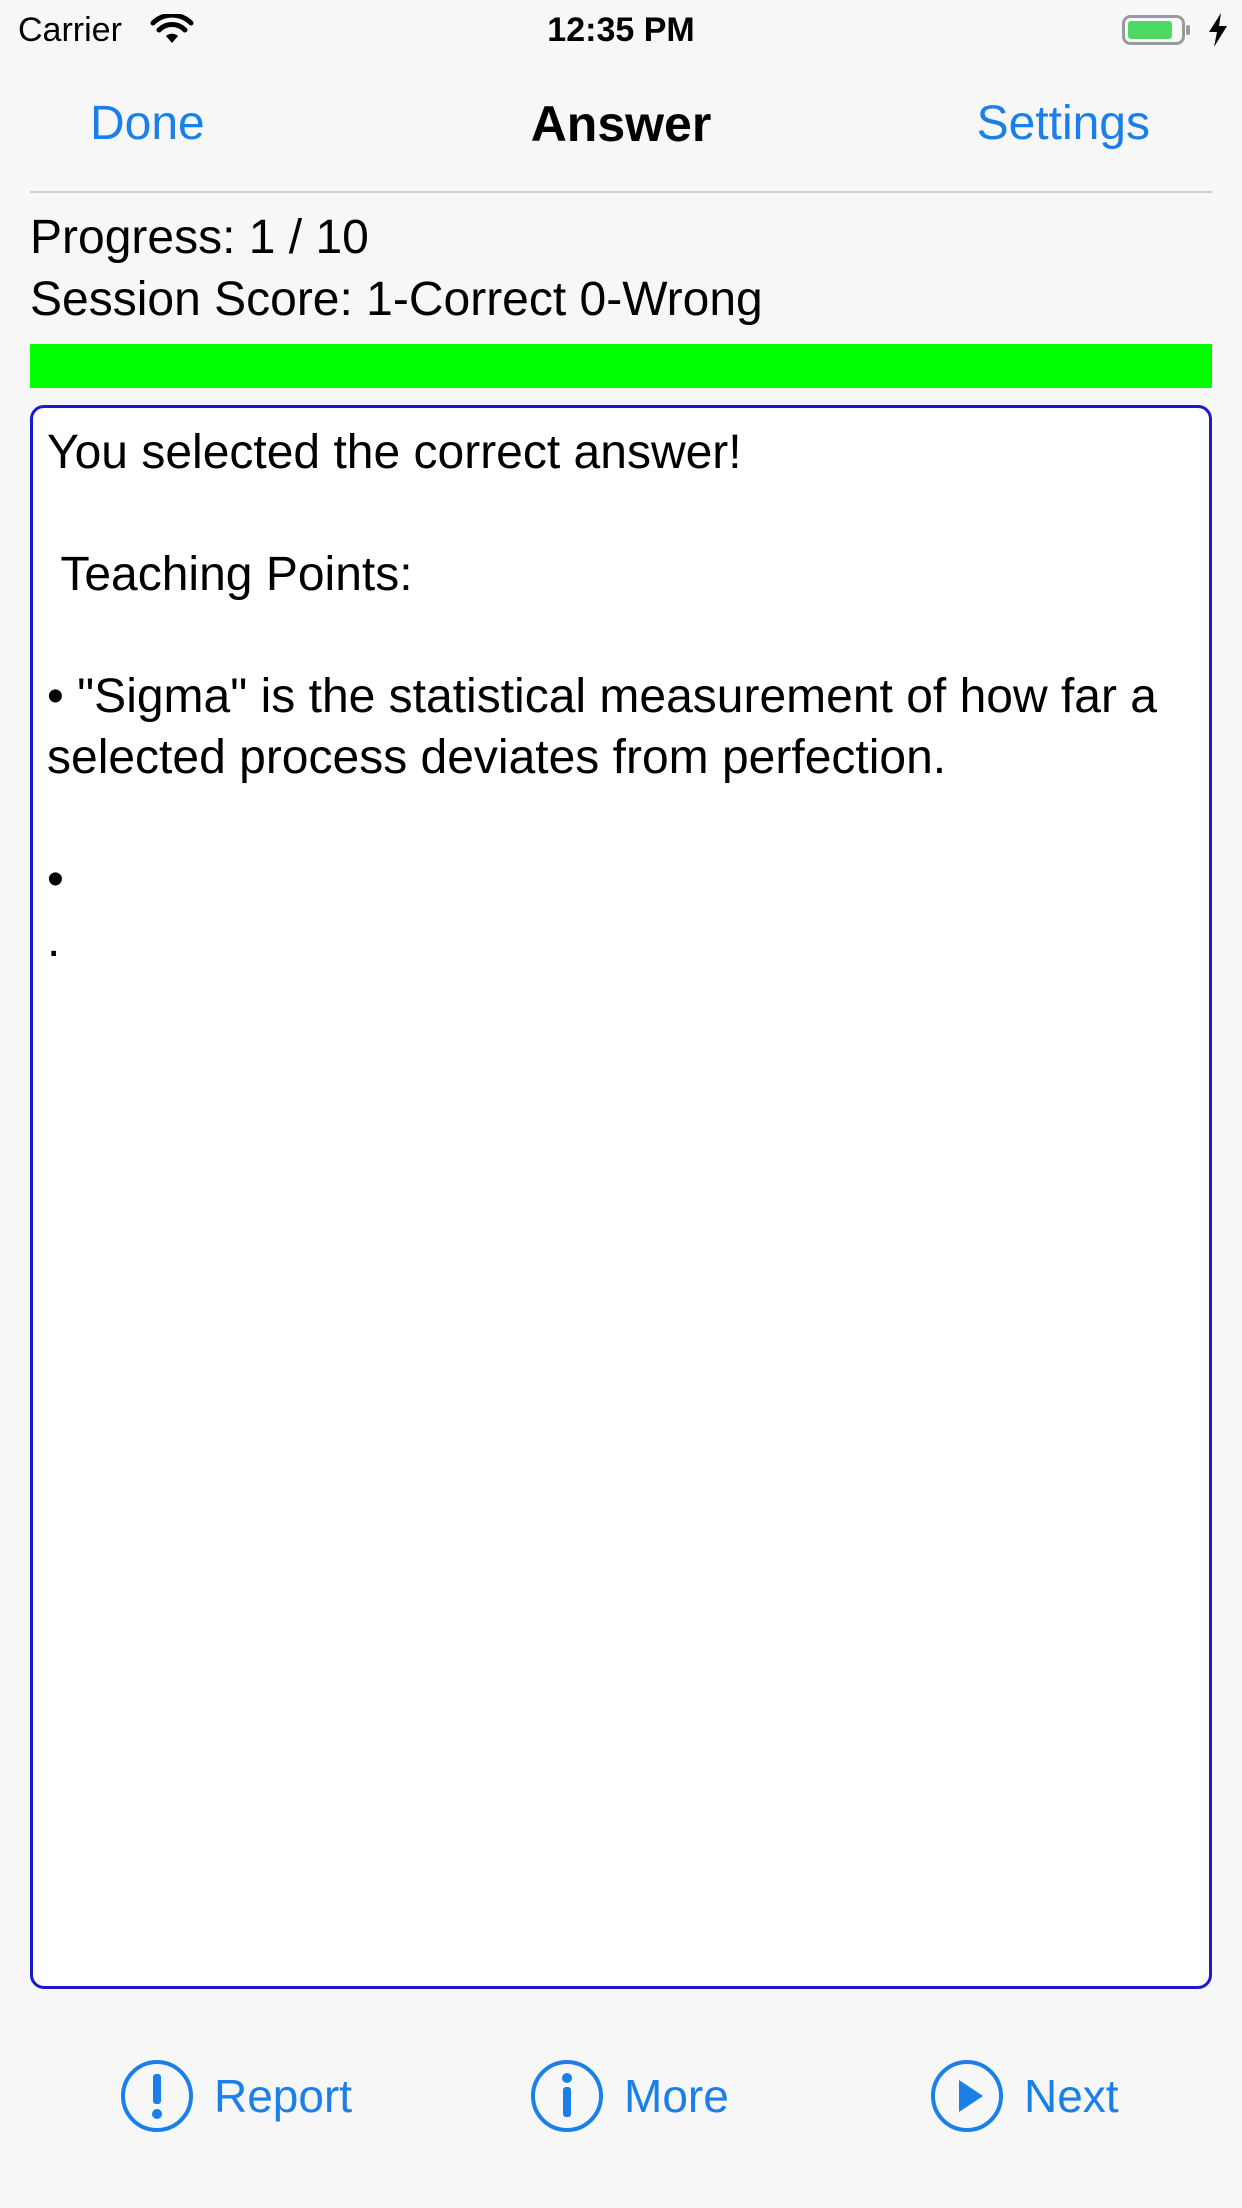  I want to click on session-progress-fill, so click(621, 366).